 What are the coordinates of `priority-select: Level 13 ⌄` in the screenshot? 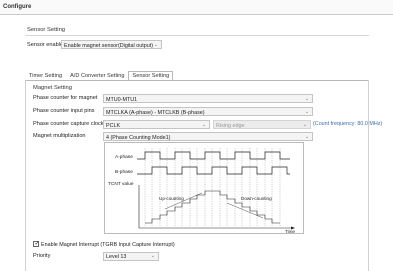 It's located at (131, 256).